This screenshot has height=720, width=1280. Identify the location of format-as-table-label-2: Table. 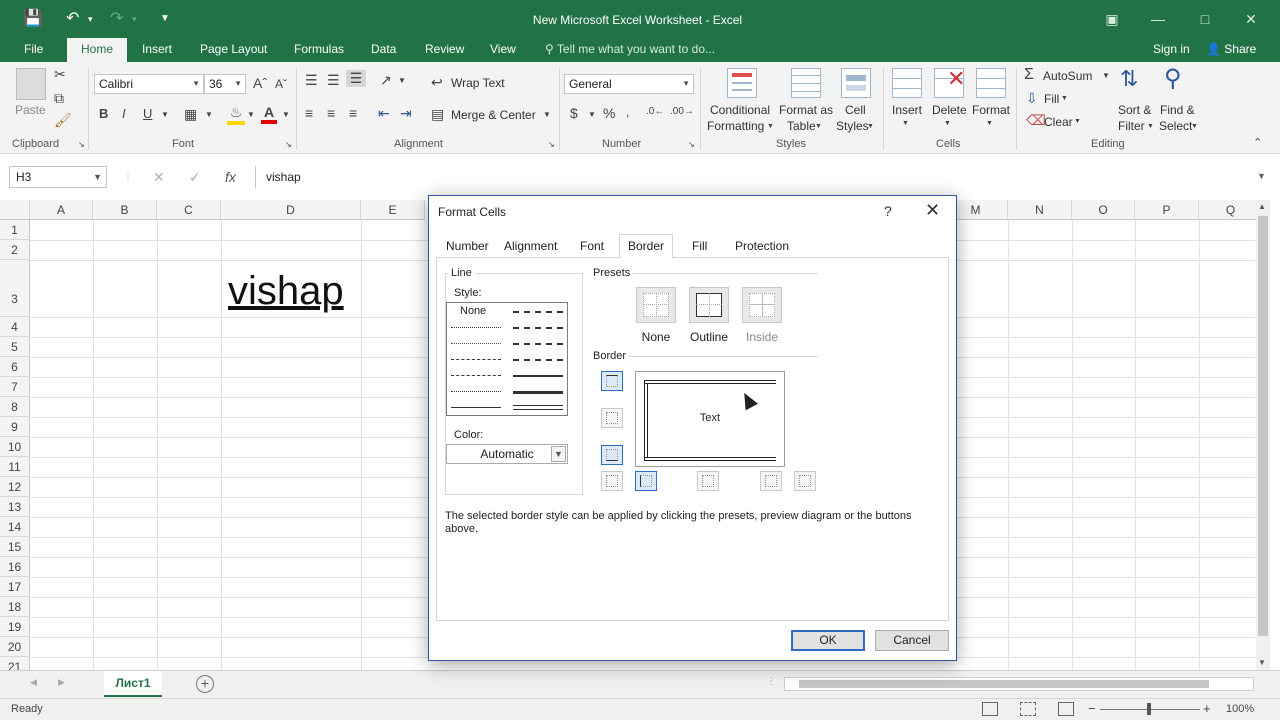
(801, 126).